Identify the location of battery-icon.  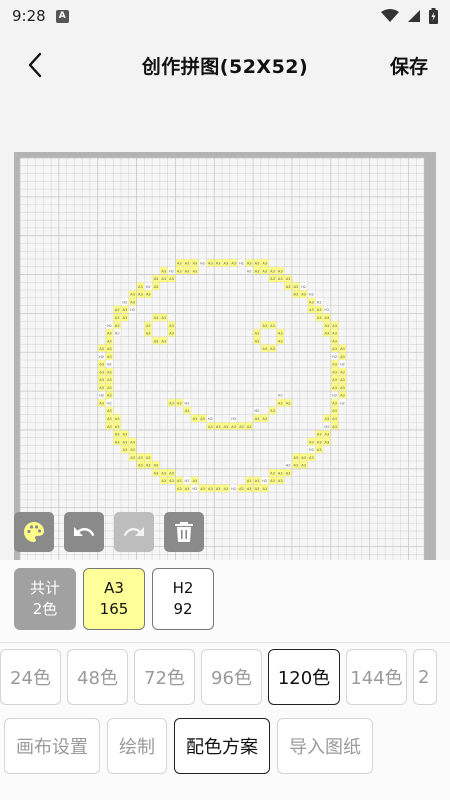
(433, 16).